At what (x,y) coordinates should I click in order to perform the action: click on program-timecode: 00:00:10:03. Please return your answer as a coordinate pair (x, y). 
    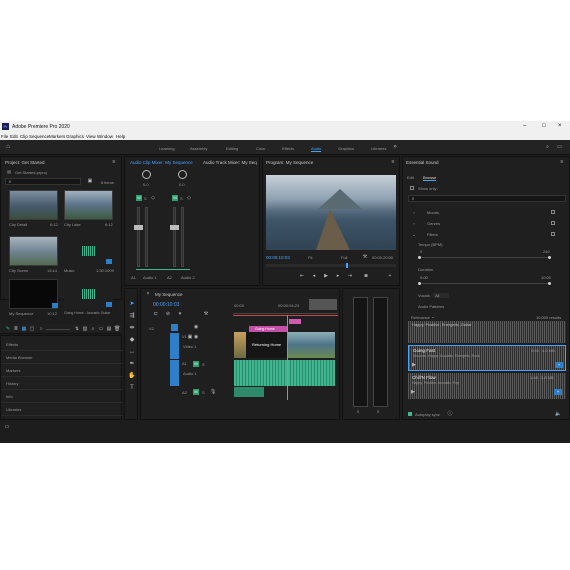
    Looking at the image, I should click on (278, 257).